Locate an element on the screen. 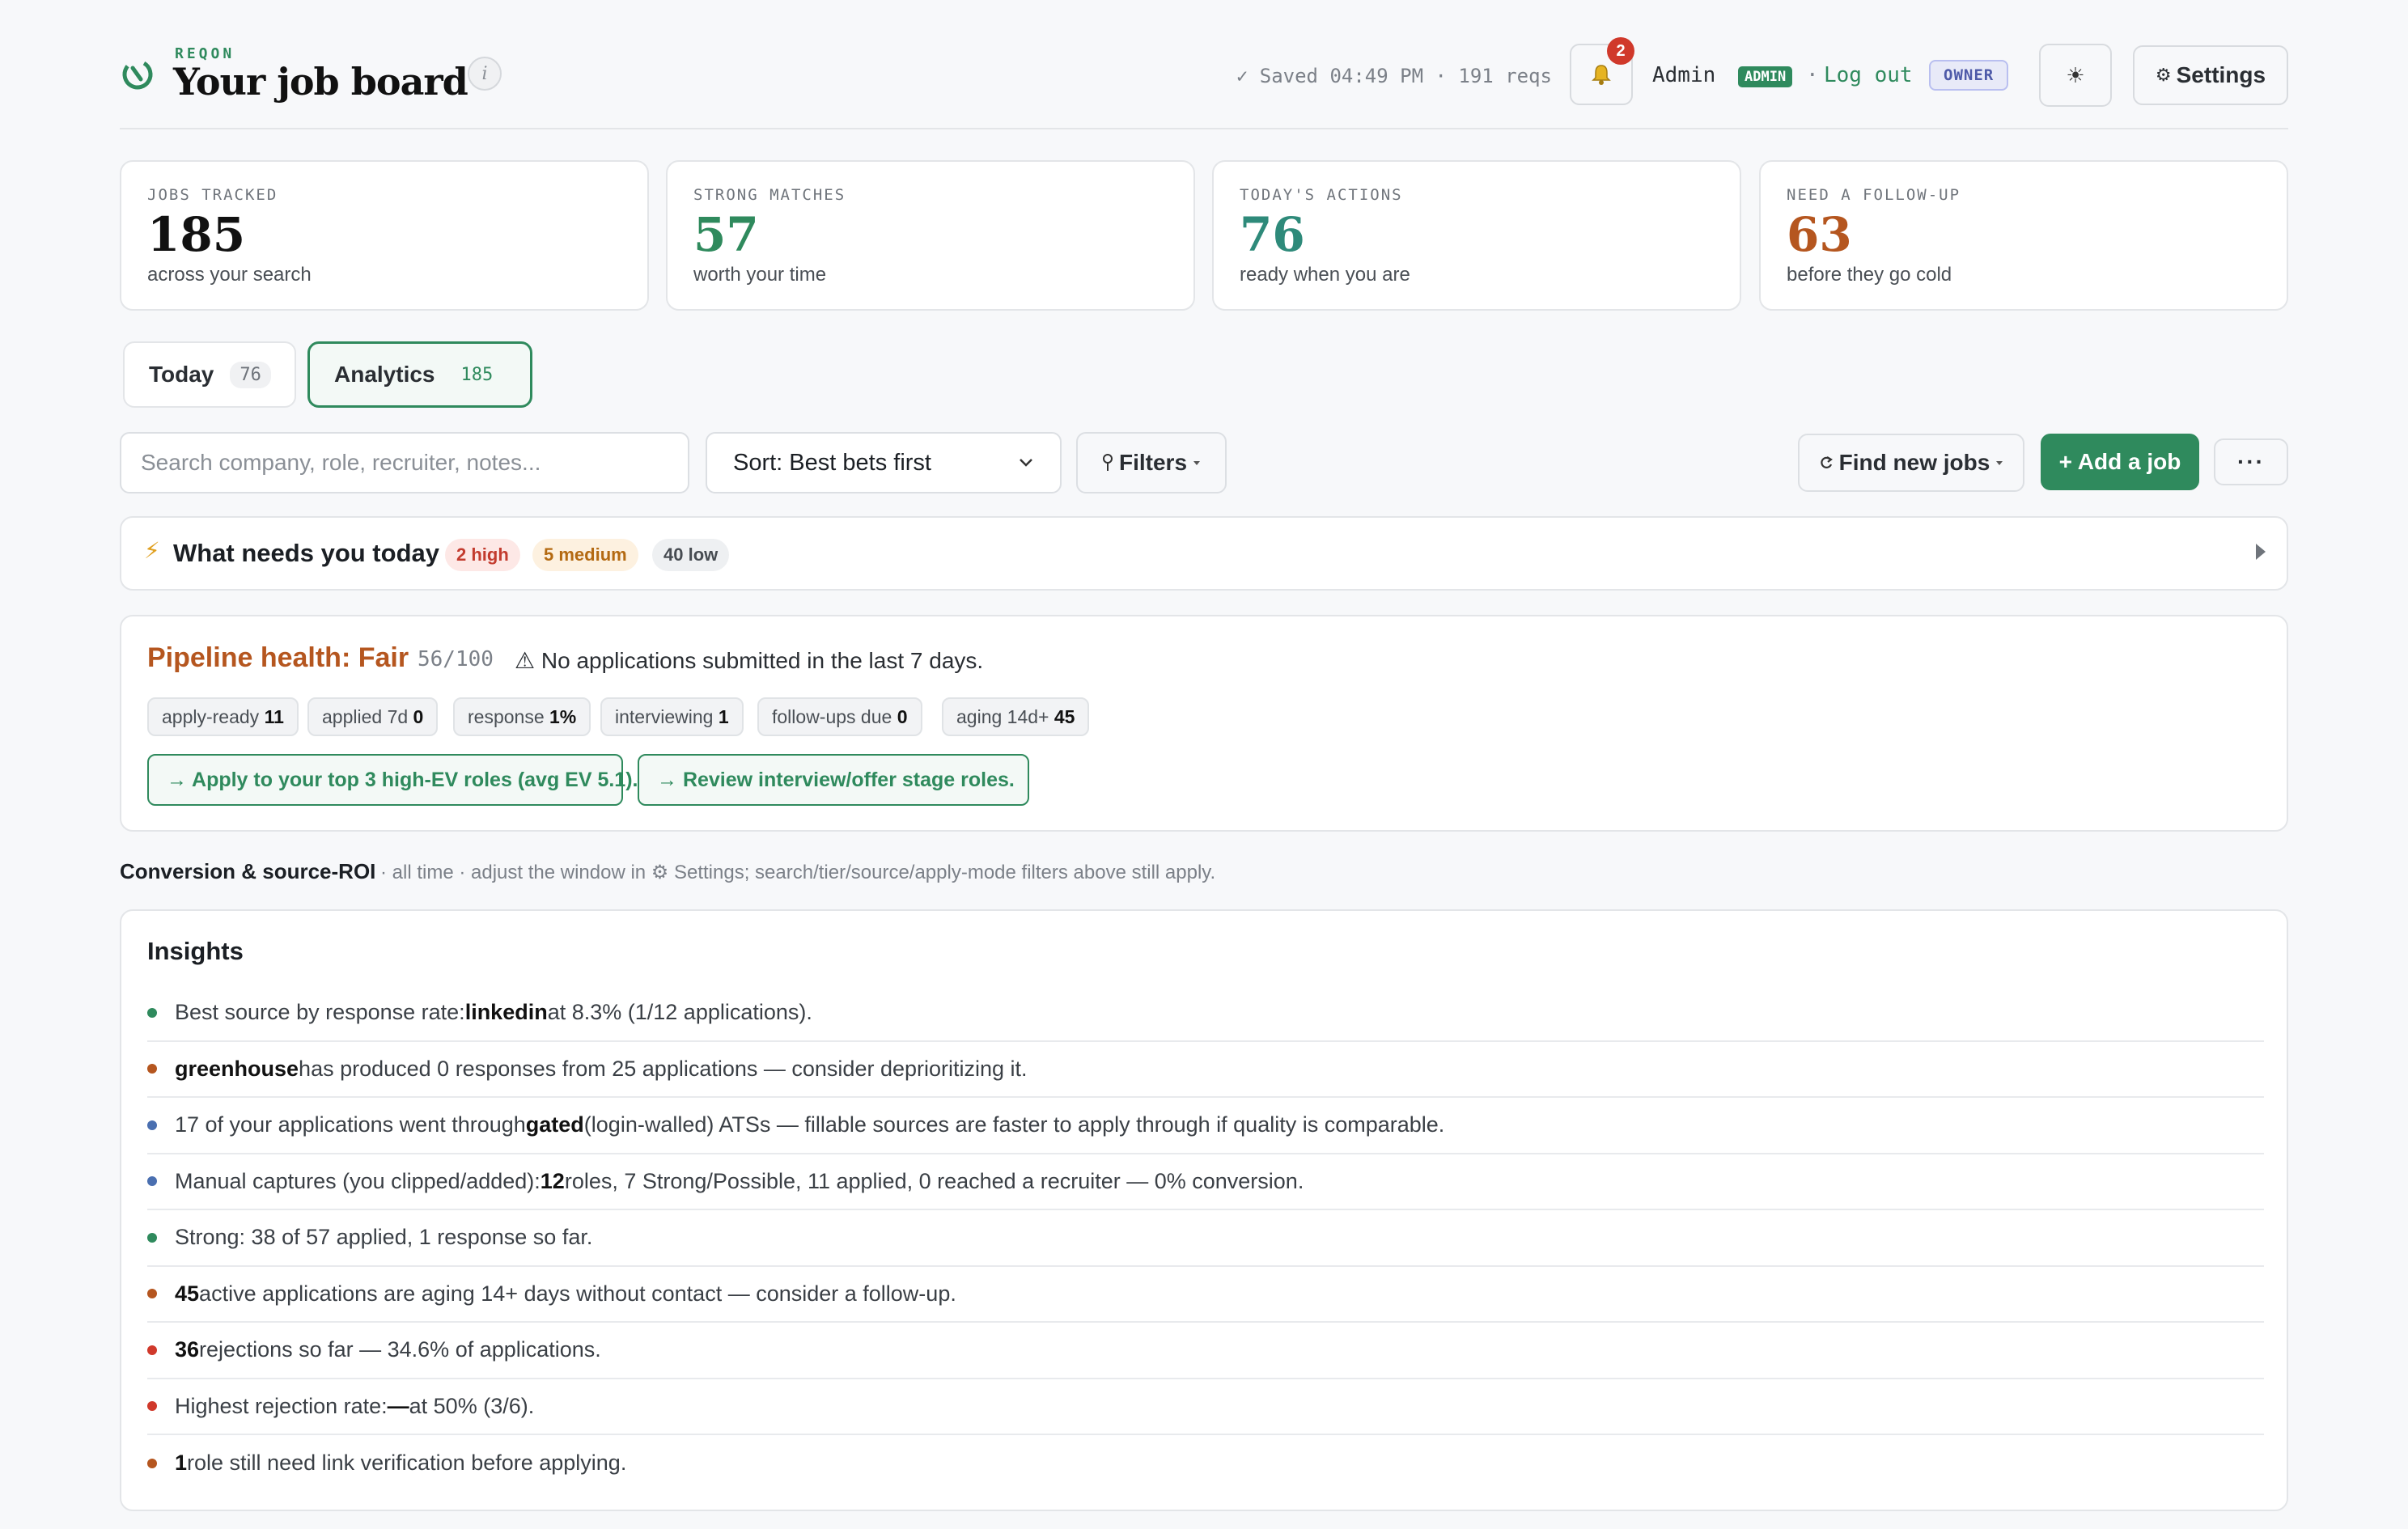  metric-chip: interviewing 1 is located at coordinates (672, 717).